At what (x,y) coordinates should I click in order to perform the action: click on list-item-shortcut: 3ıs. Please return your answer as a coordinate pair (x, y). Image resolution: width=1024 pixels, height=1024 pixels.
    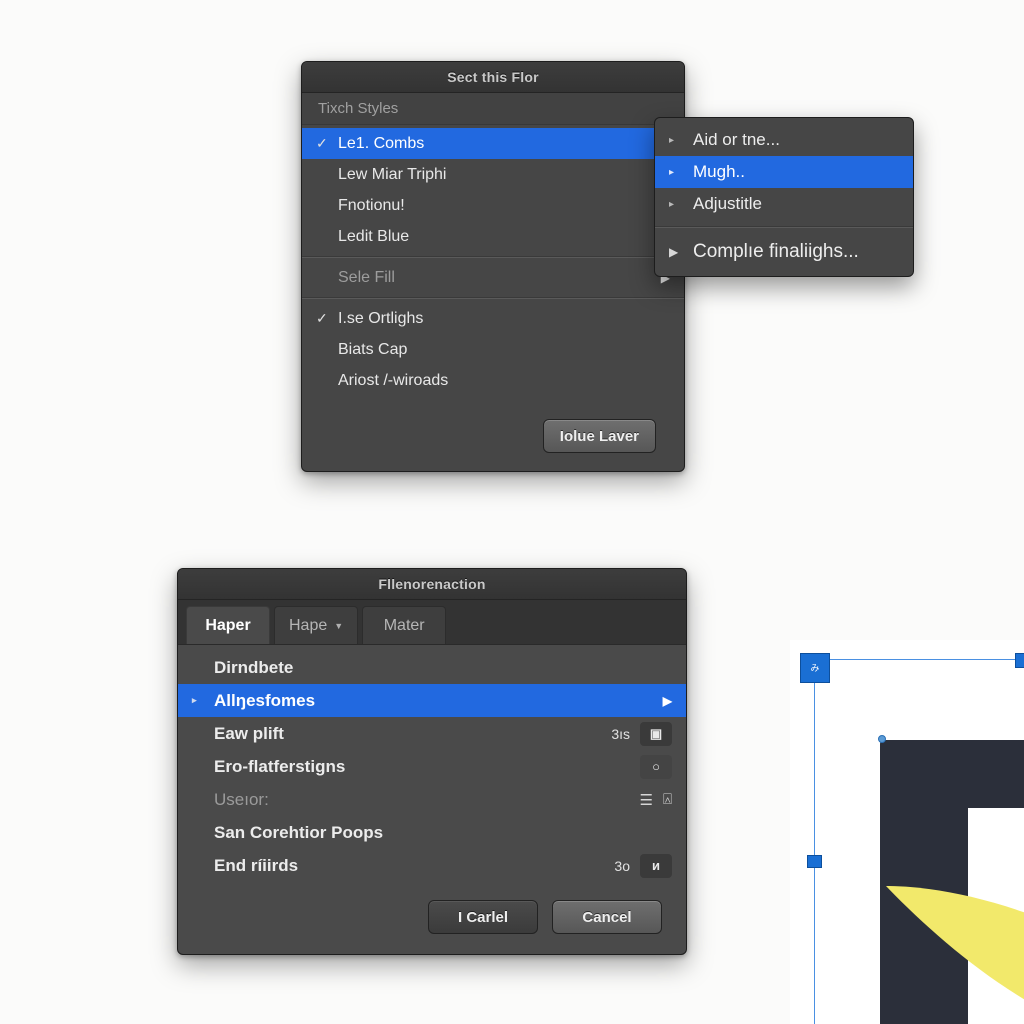
    Looking at the image, I should click on (620, 733).